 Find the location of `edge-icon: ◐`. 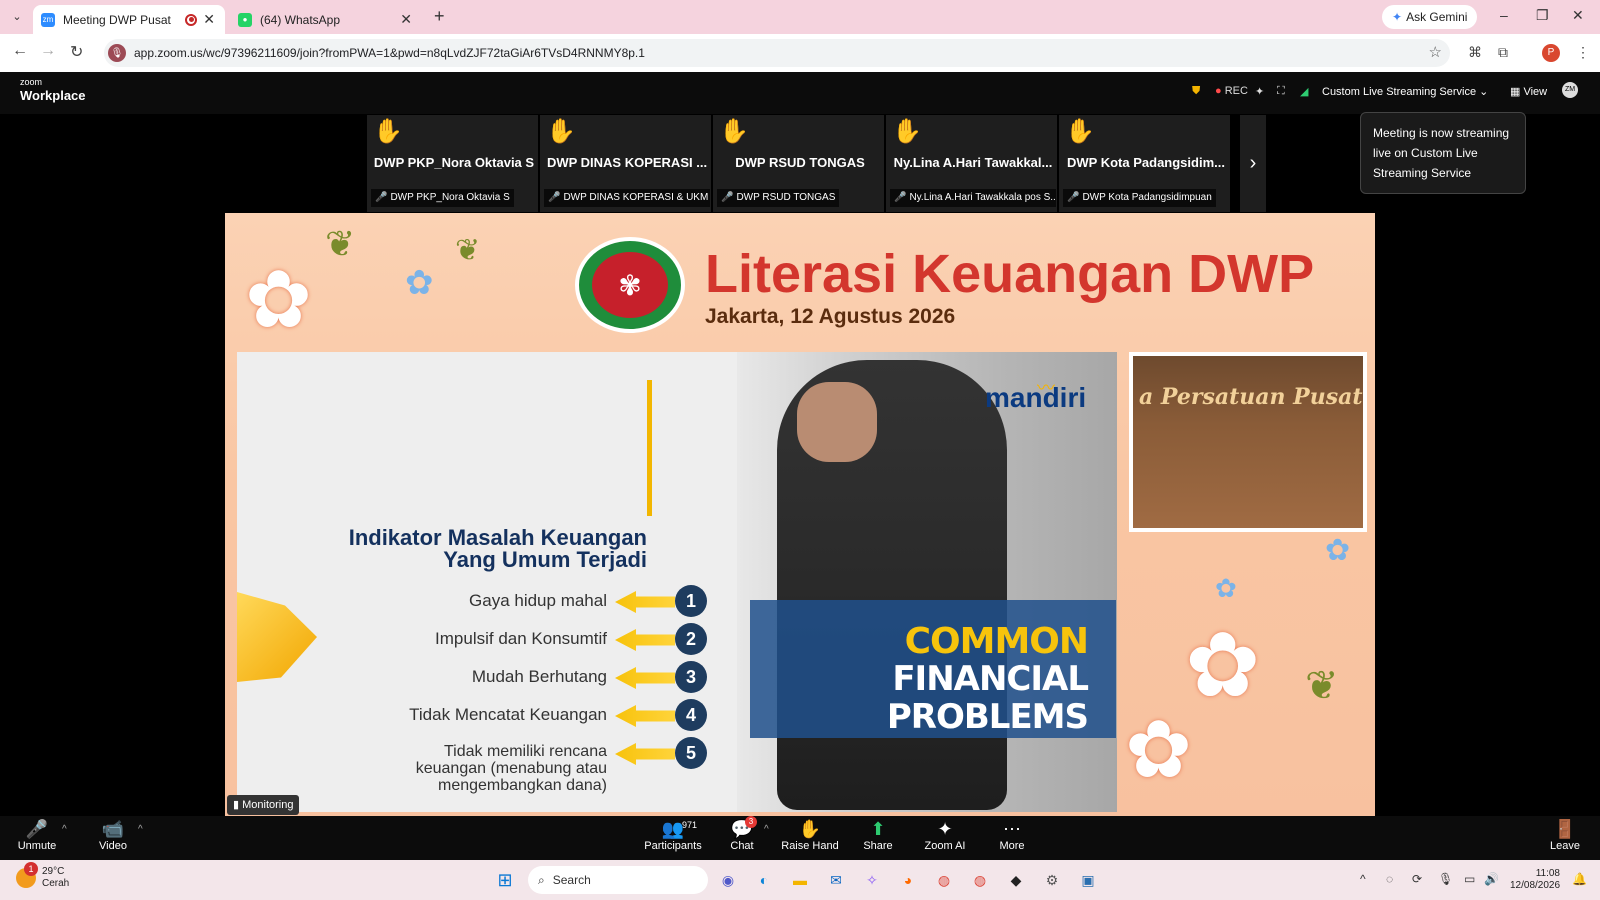

edge-icon: ◐ is located at coordinates (764, 880).